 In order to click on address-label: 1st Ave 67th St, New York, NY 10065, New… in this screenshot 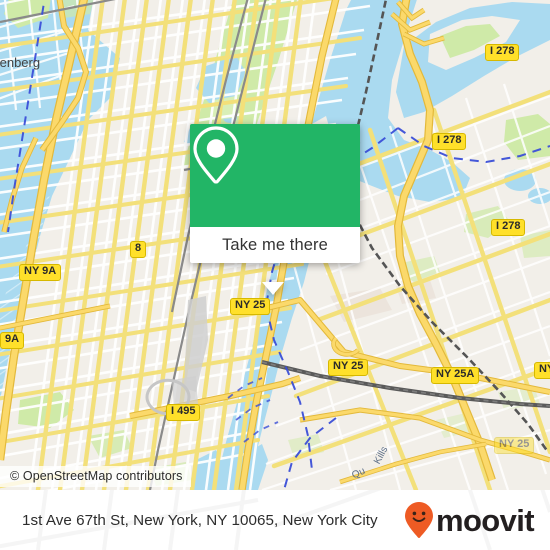, I will do `click(200, 520)`.